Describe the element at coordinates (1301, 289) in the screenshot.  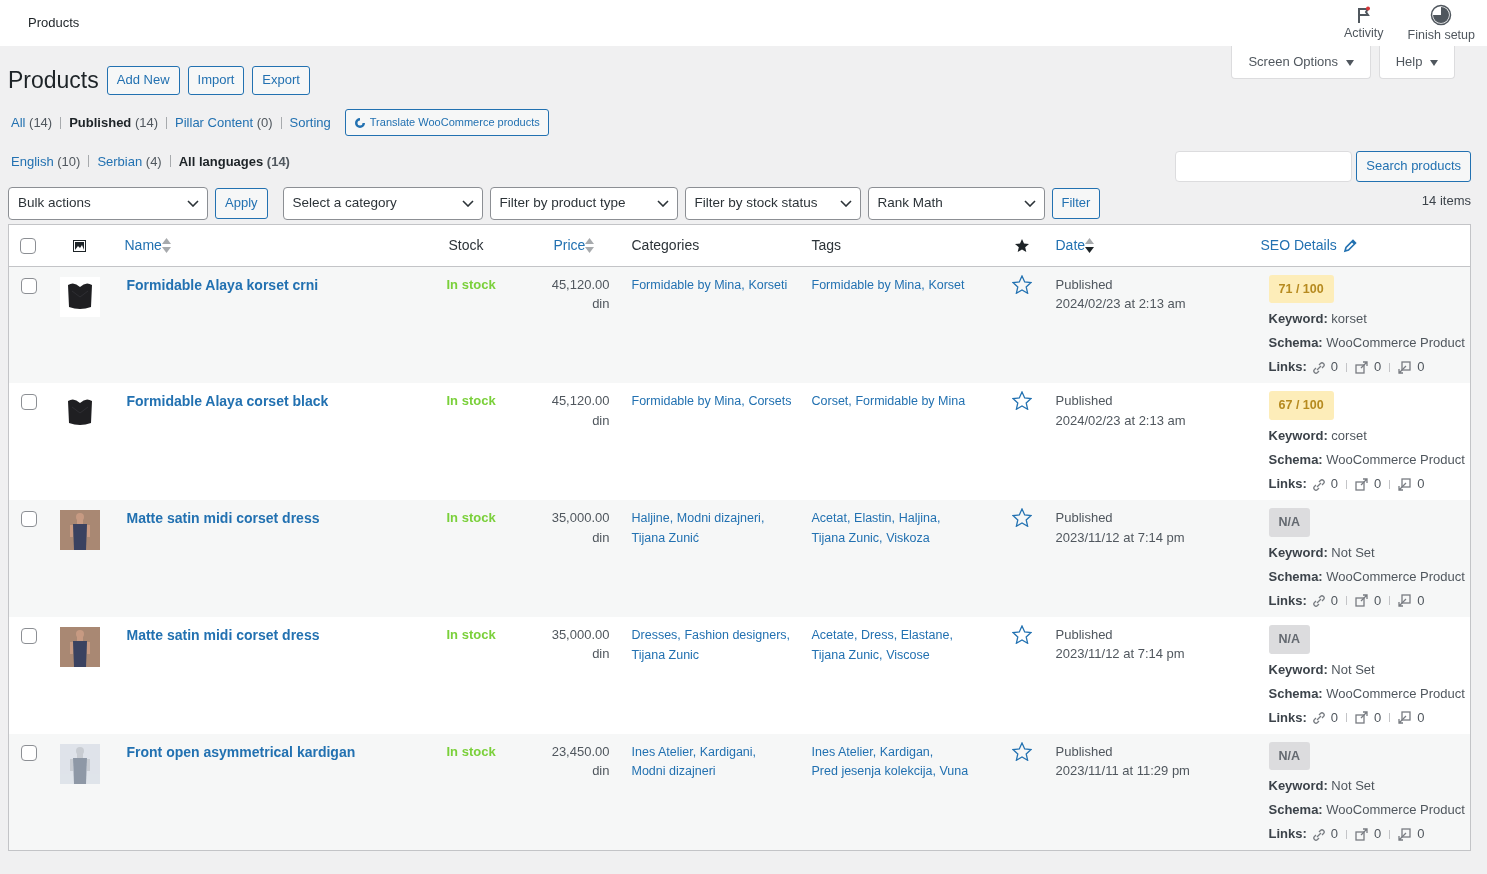
I see `seo-score-badge: 71 / 100` at that location.